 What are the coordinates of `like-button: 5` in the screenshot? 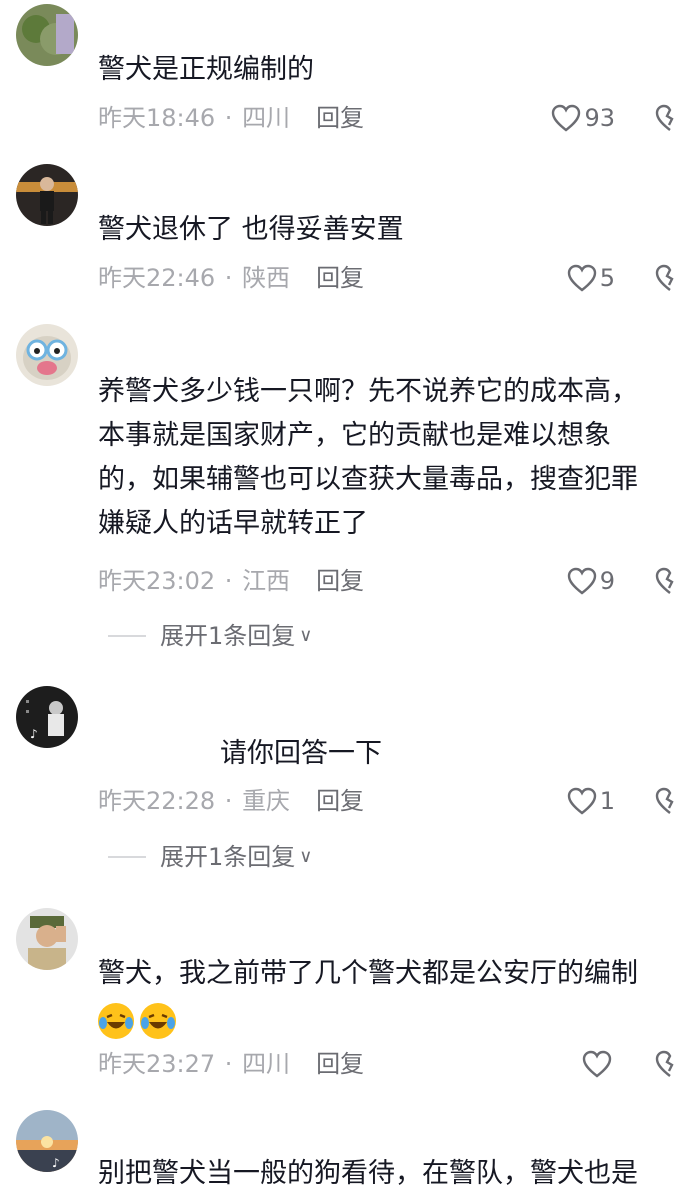 It's located at (591, 278).